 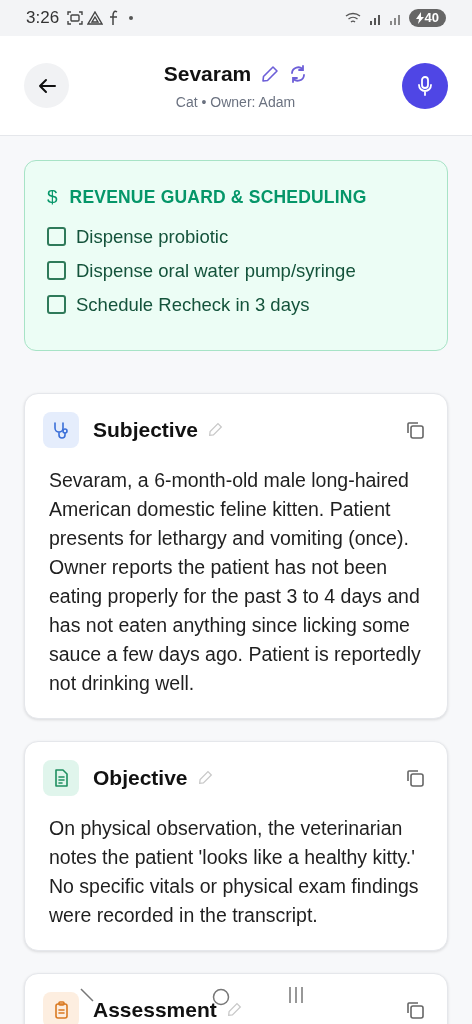 I want to click on nav-back-icon, so click(x=87, y=995).